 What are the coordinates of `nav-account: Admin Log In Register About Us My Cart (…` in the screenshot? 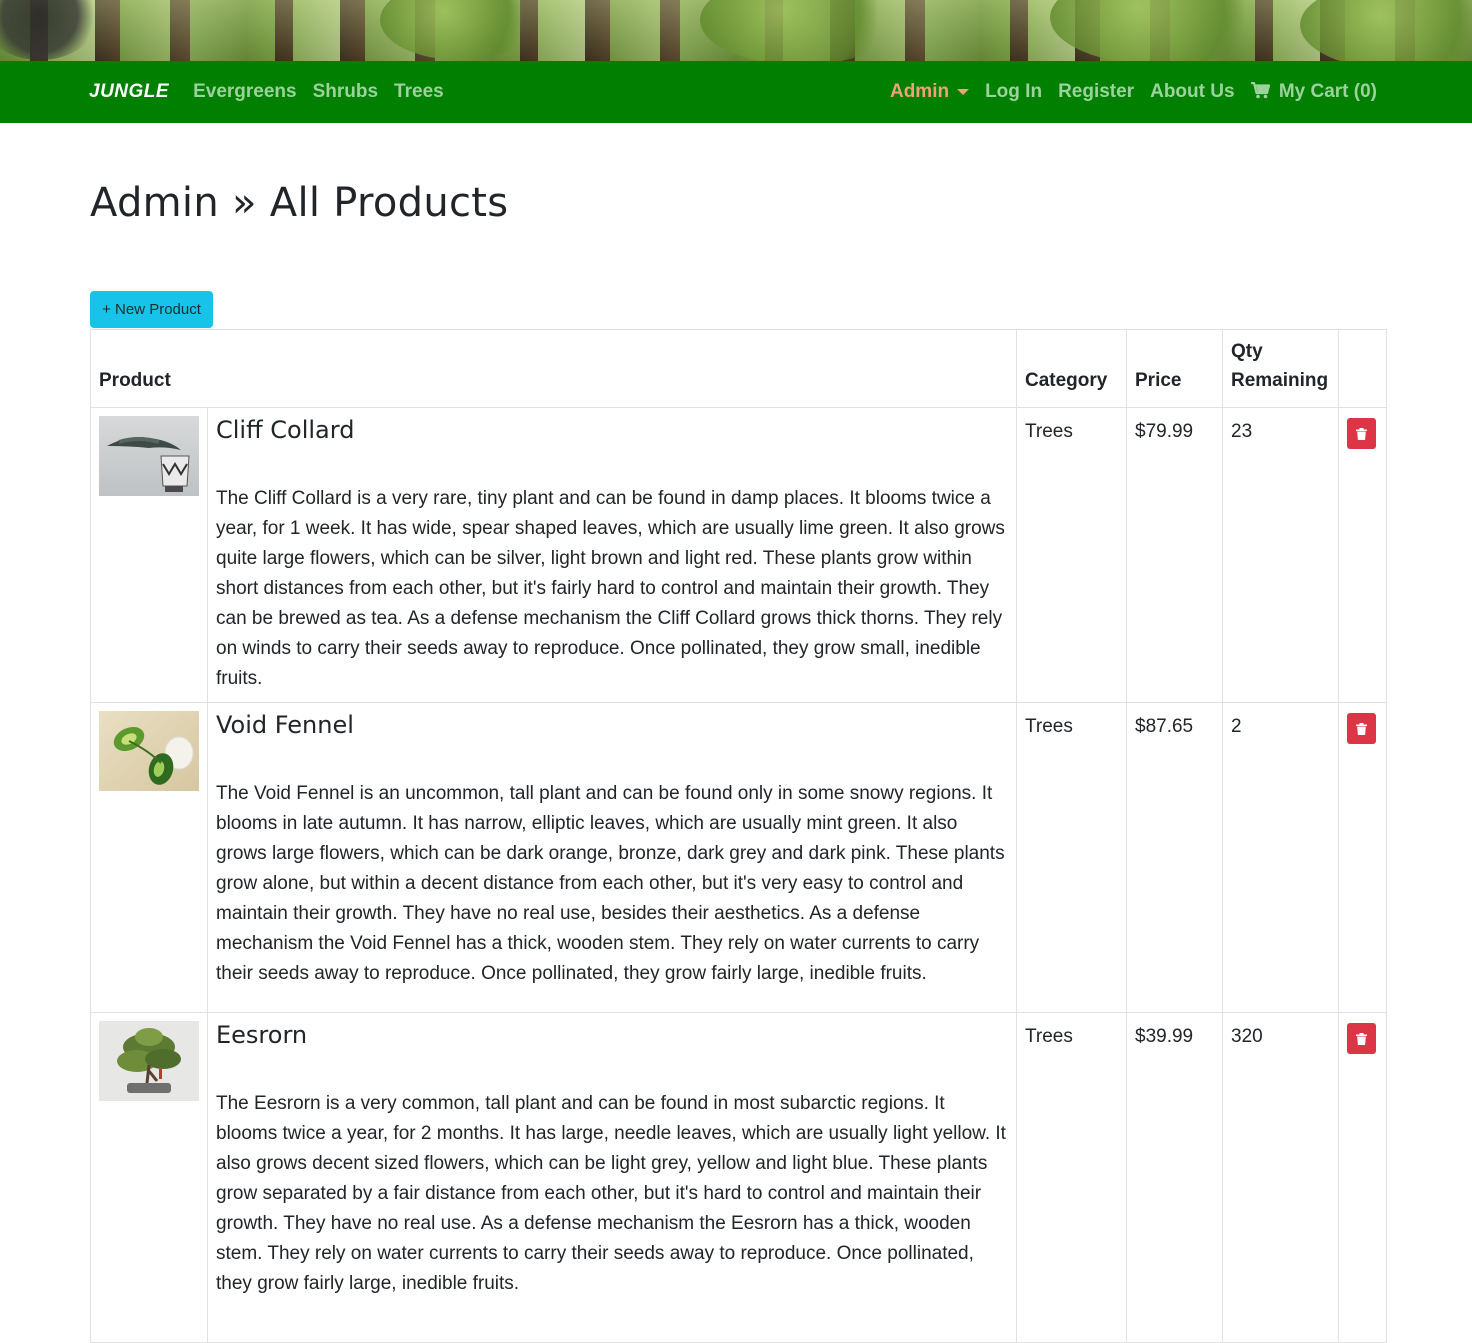 It's located at (1133, 92).